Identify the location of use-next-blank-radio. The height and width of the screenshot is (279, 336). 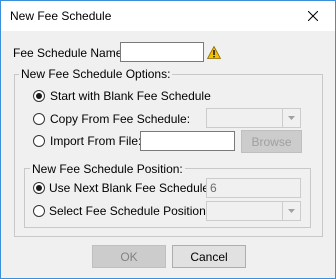
(39, 188).